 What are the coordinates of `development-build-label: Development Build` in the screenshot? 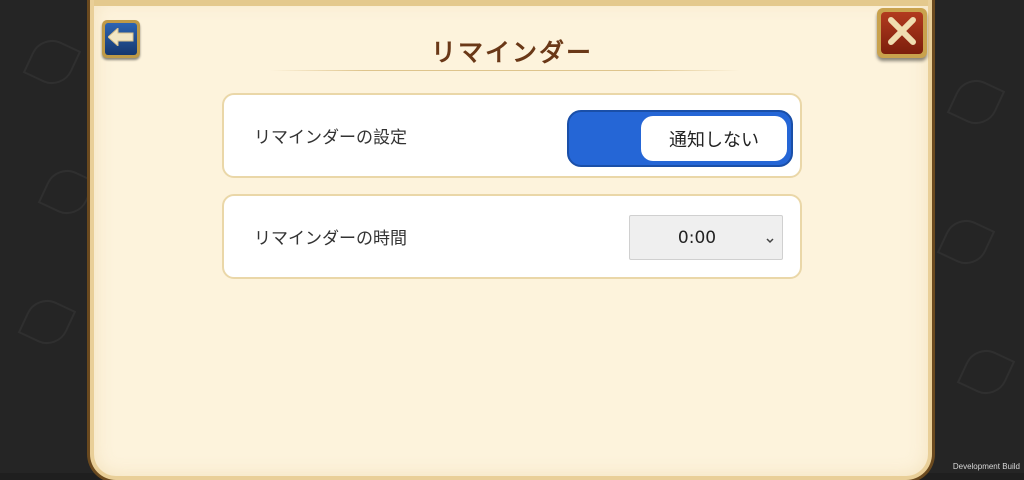 It's located at (986, 466).